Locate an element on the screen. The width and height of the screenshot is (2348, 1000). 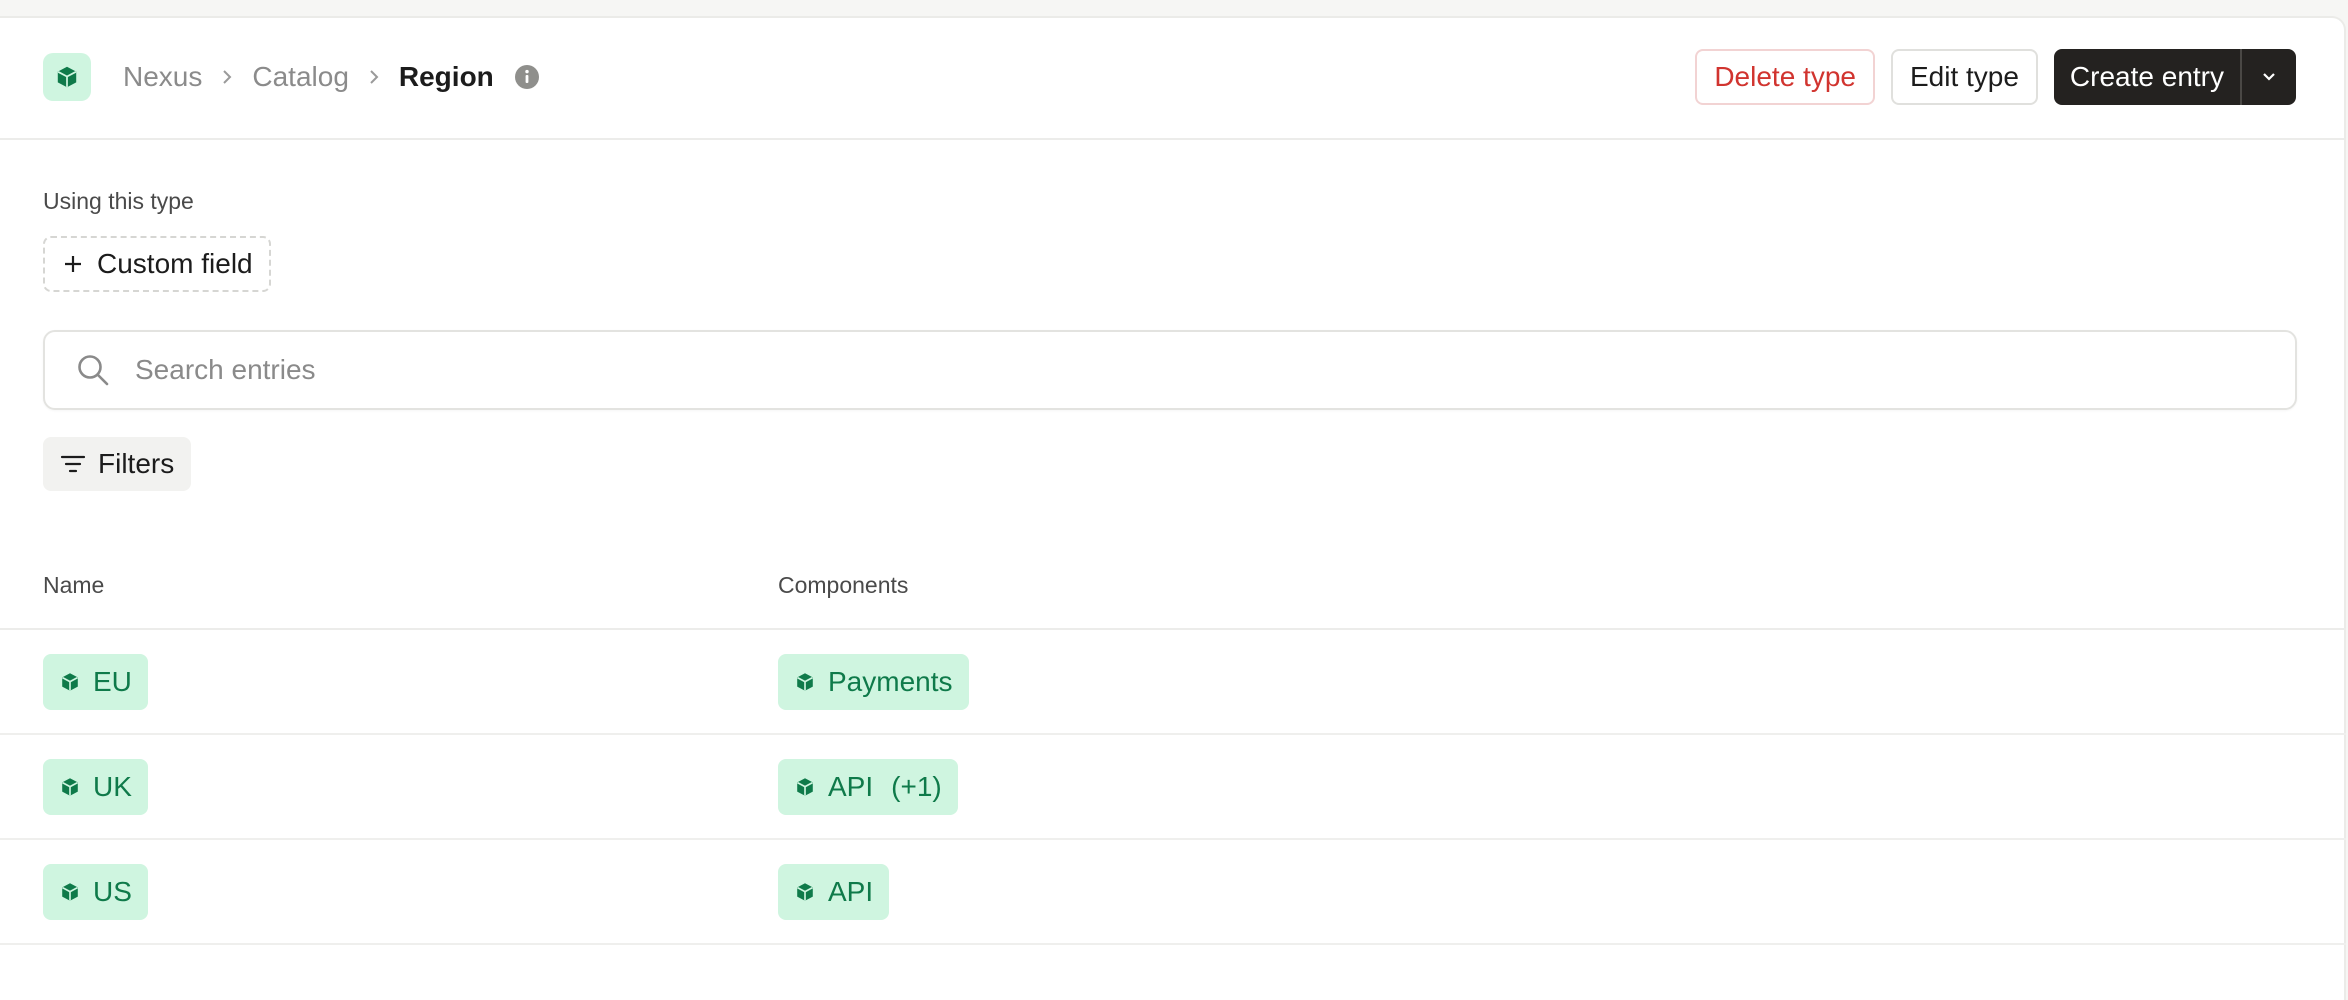
entry-chip: UK is located at coordinates (95, 787).